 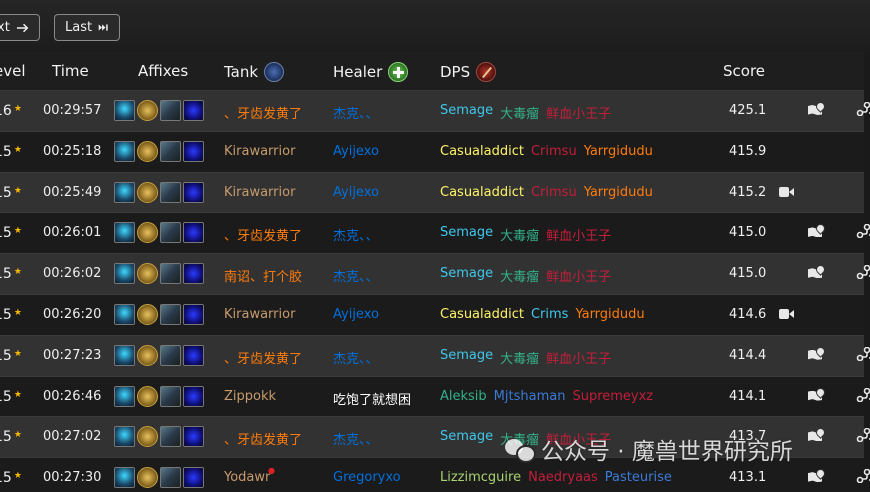 I want to click on col-time-header: Time, so click(x=70, y=71).